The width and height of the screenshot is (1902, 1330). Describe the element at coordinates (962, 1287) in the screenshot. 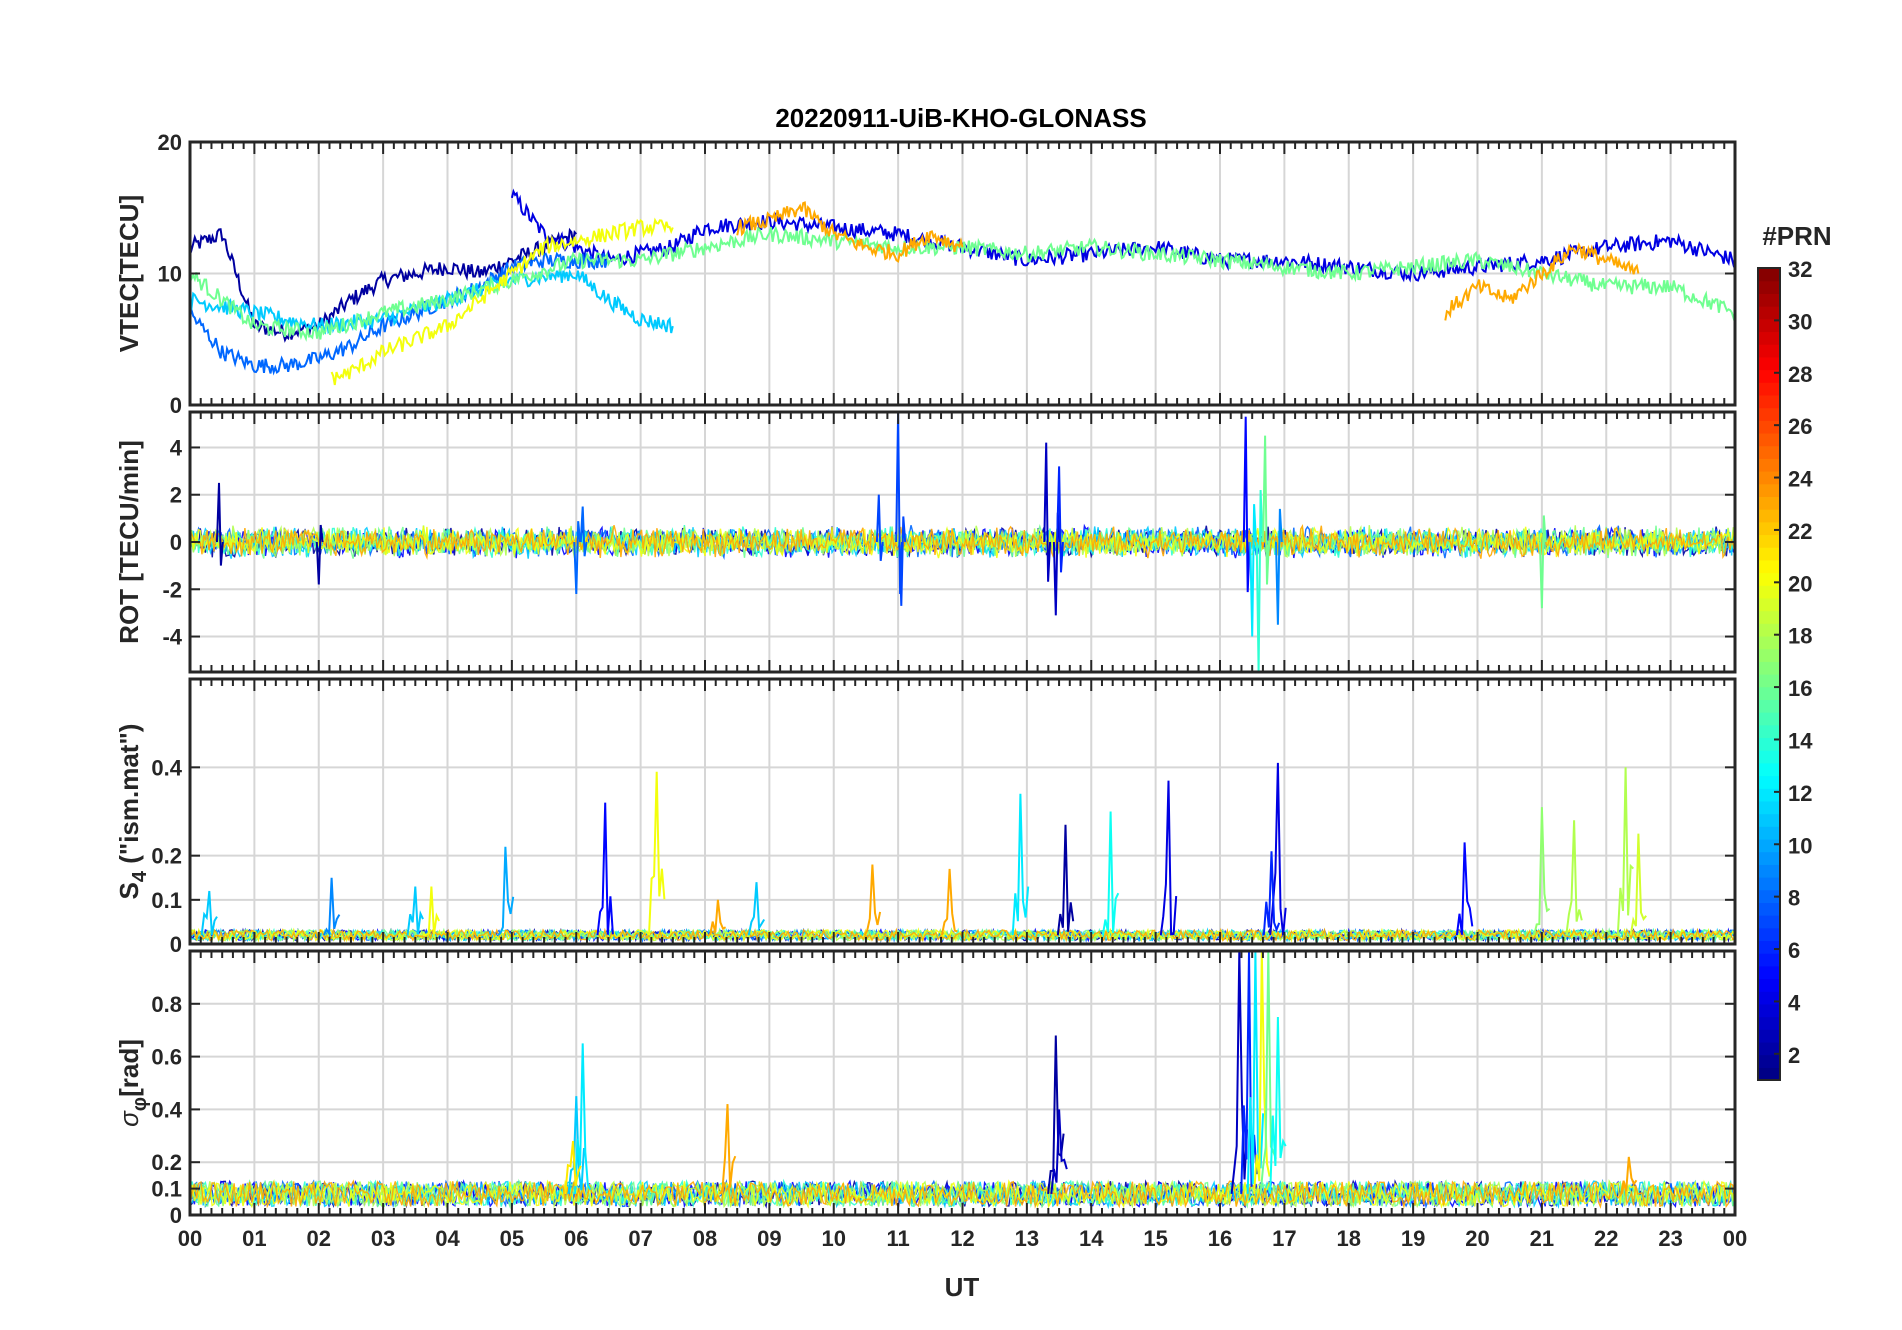

I see `x-axis-label: UT` at that location.